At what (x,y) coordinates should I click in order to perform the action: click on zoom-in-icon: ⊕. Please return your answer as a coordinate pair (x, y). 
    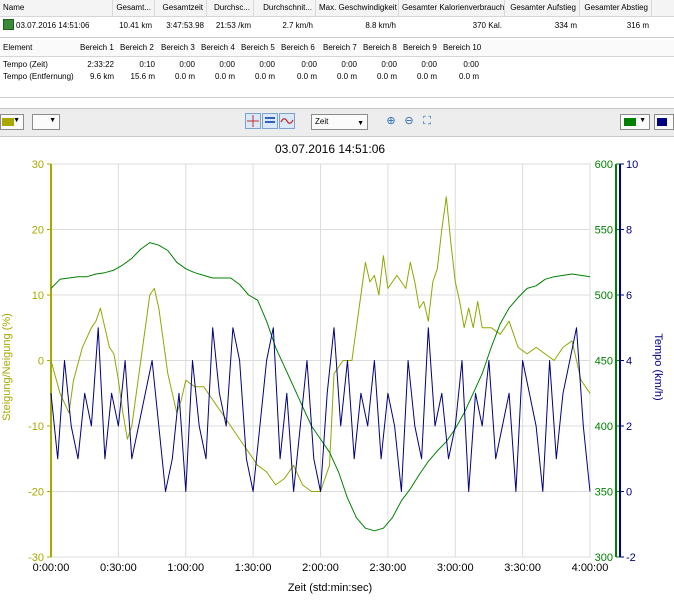
    Looking at the image, I should click on (391, 121).